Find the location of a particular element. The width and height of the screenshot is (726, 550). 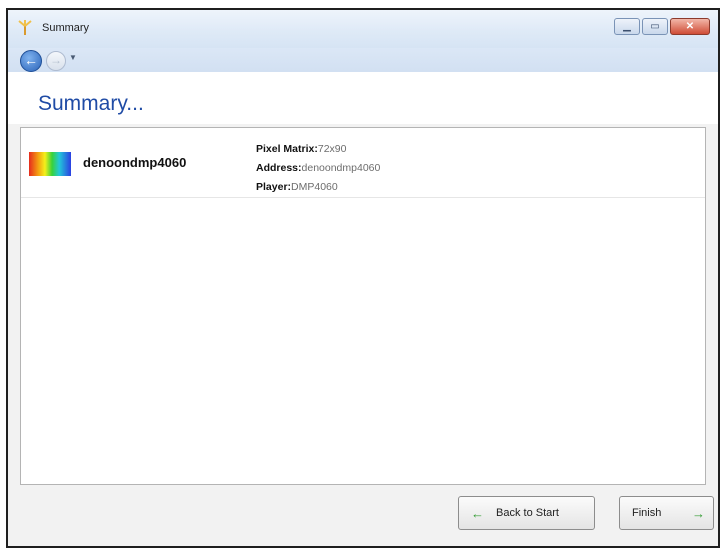

maximize-icon: ▭ is located at coordinates (655, 26).